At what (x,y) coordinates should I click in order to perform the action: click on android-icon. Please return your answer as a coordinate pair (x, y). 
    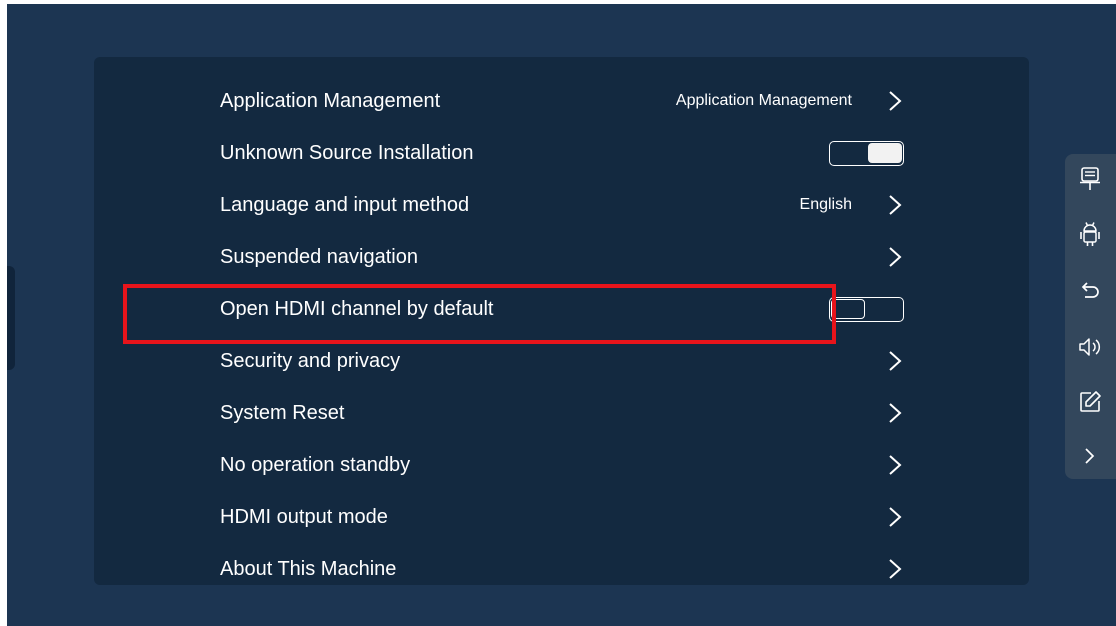
    Looking at the image, I should click on (1090, 234).